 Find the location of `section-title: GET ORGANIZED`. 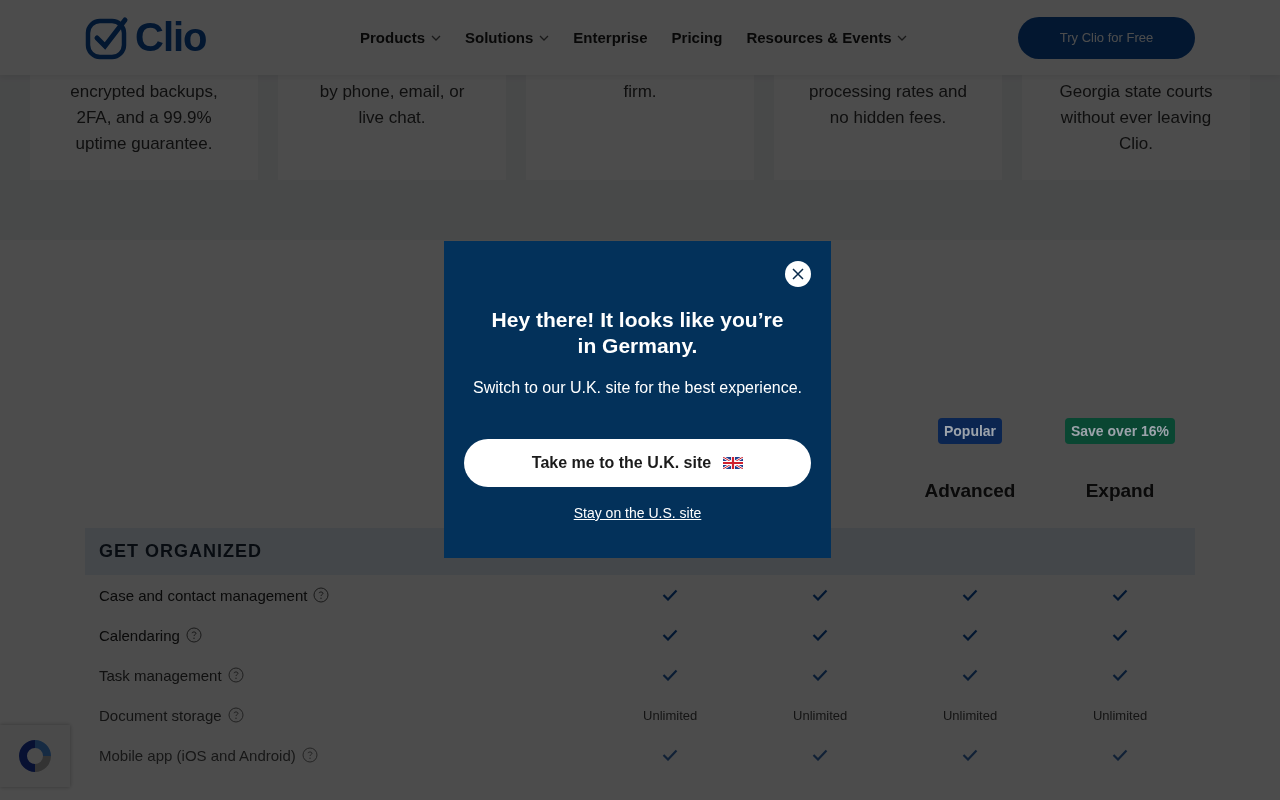

section-title: GET ORGANIZED is located at coordinates (180, 551).